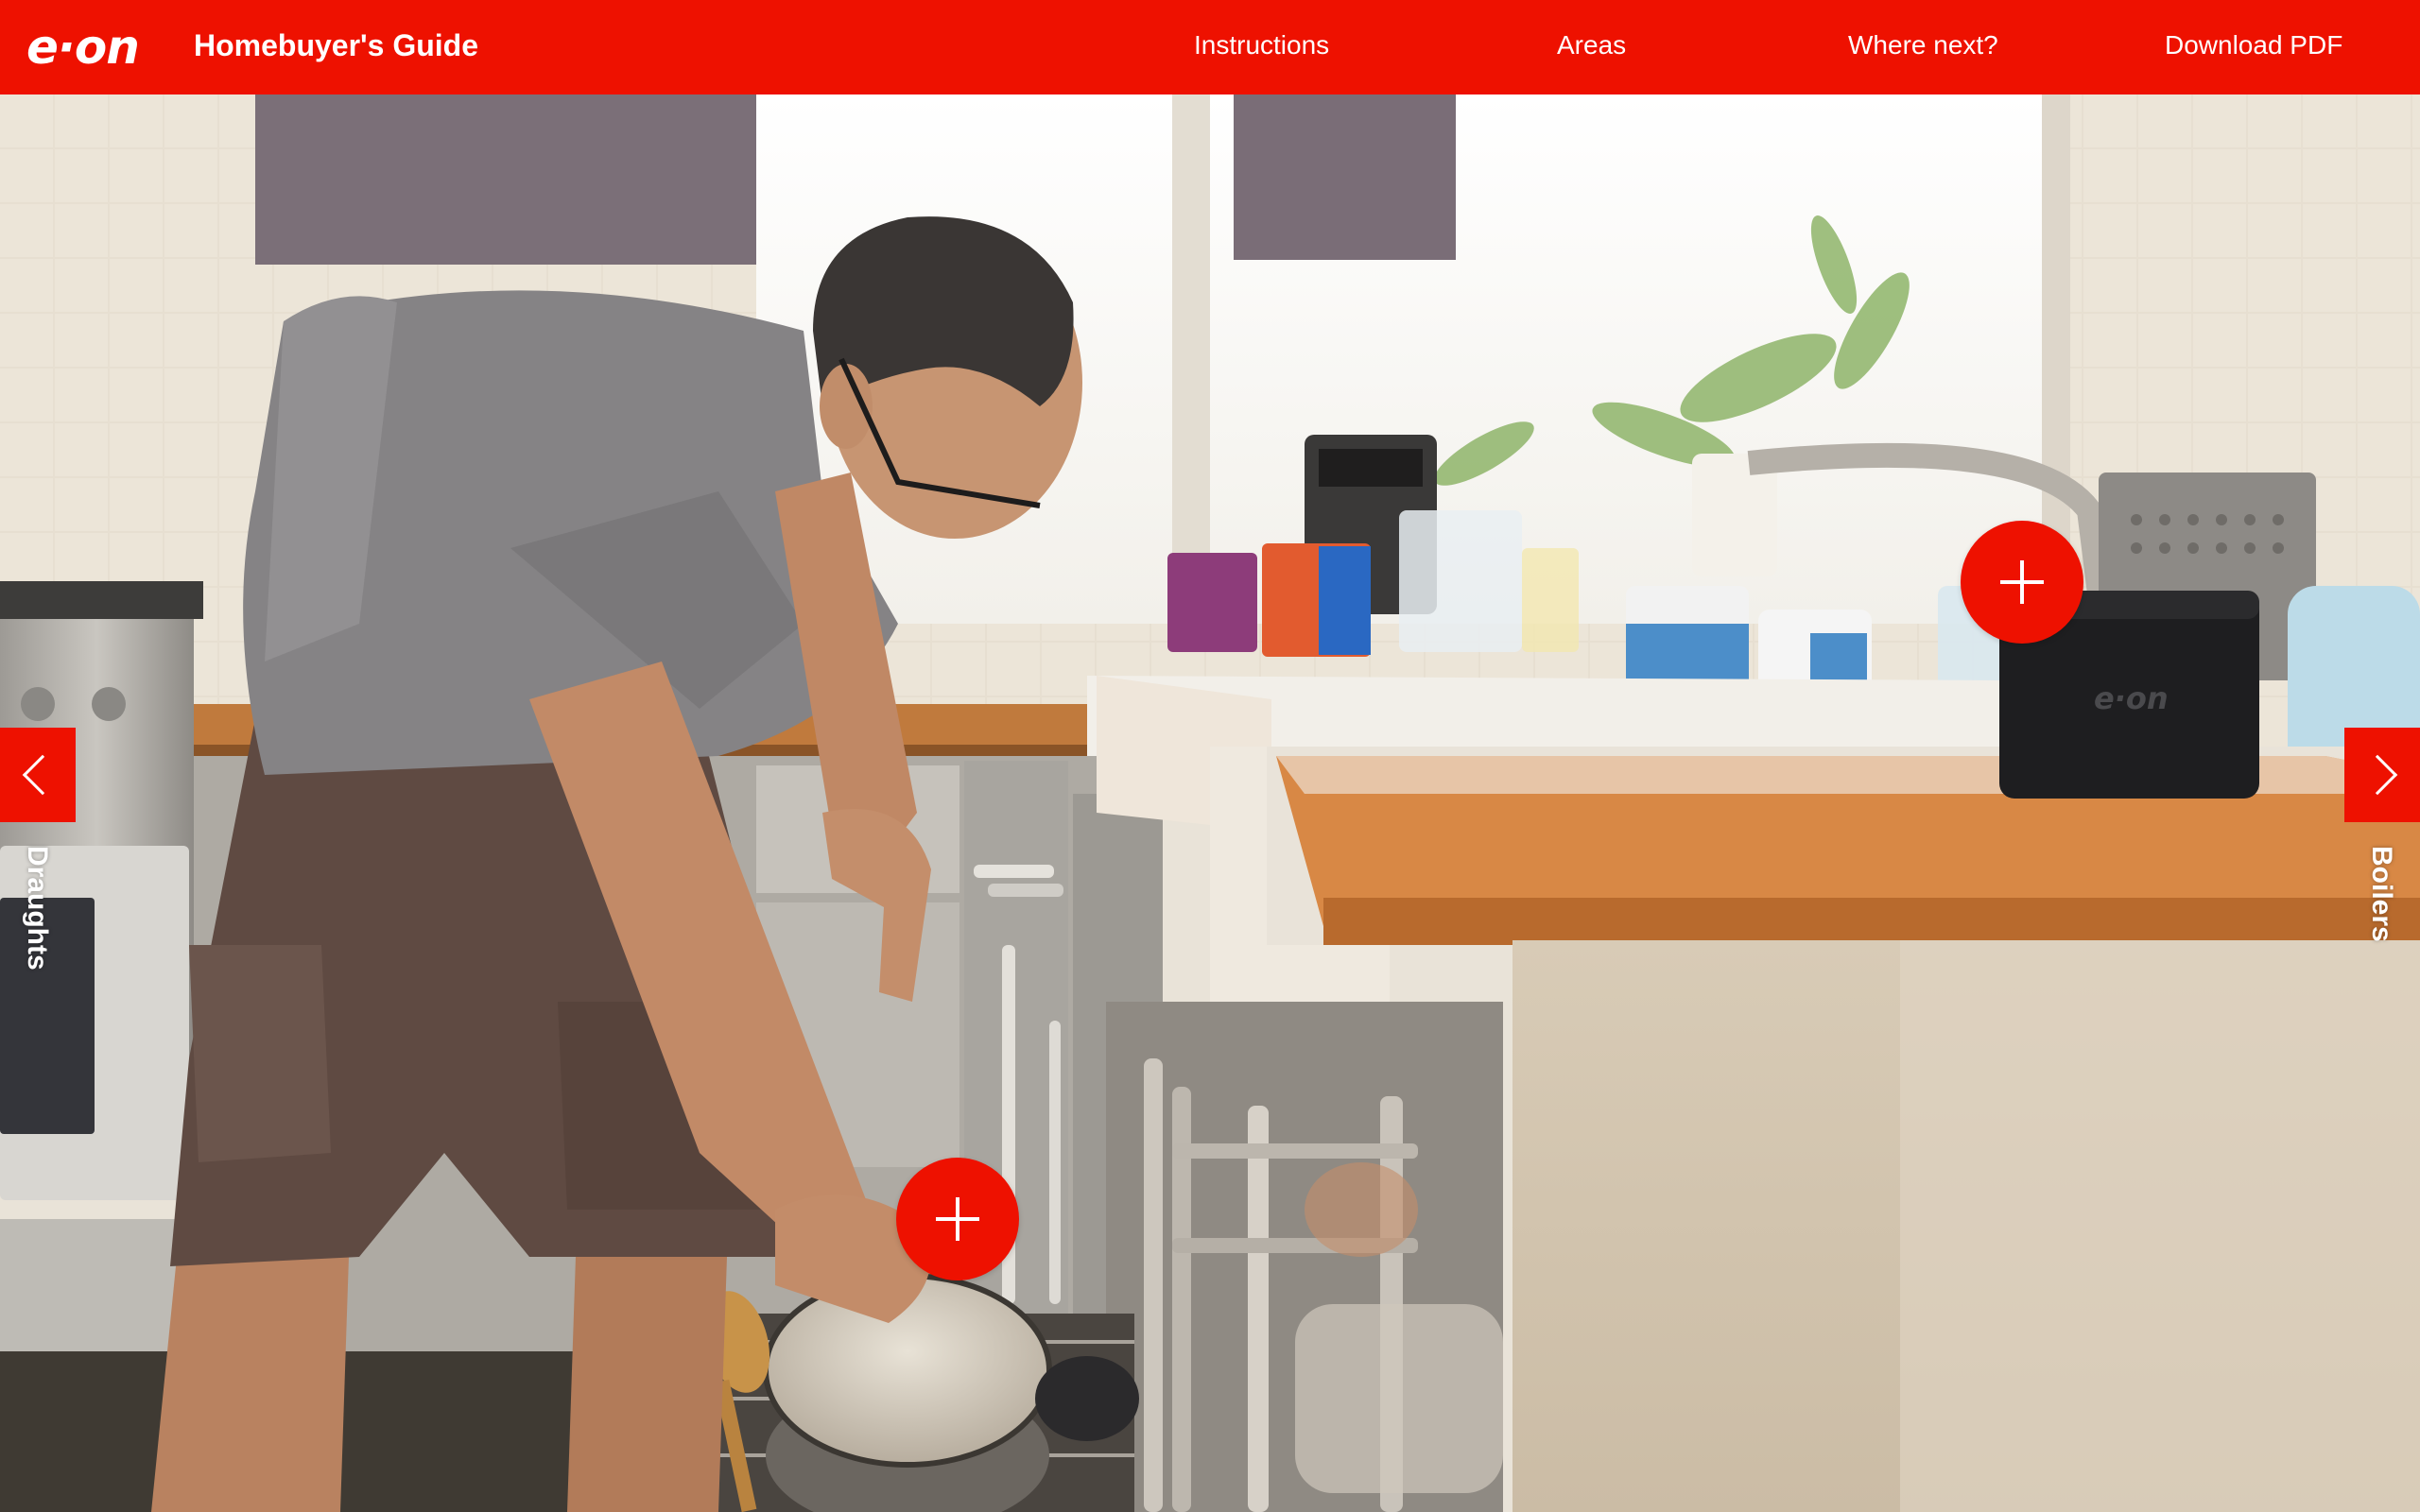 This screenshot has width=2420, height=1512. Describe the element at coordinates (2131, 698) in the screenshot. I see `device-logo: e·on` at that location.